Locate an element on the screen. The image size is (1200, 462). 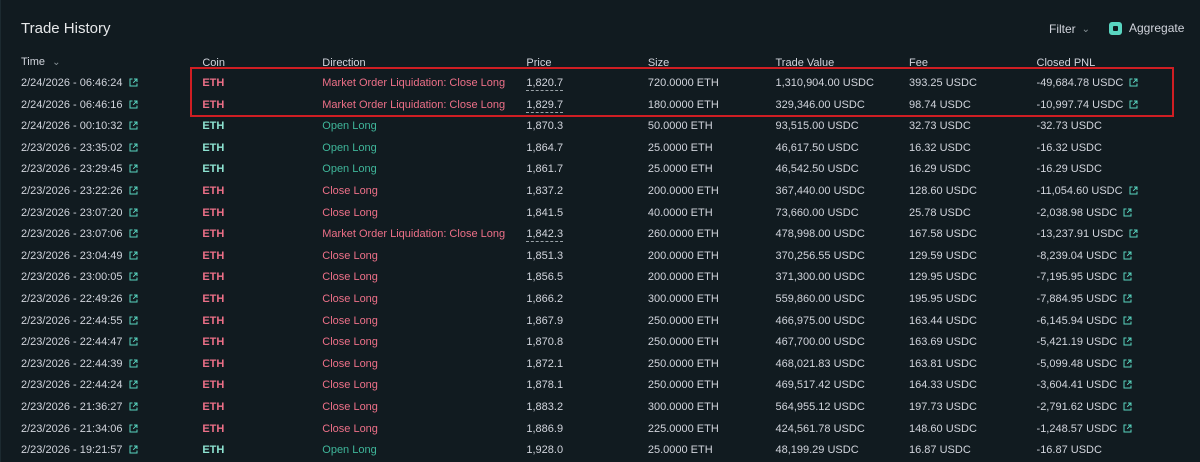
price-value: 1,842.3 is located at coordinates (545, 235).